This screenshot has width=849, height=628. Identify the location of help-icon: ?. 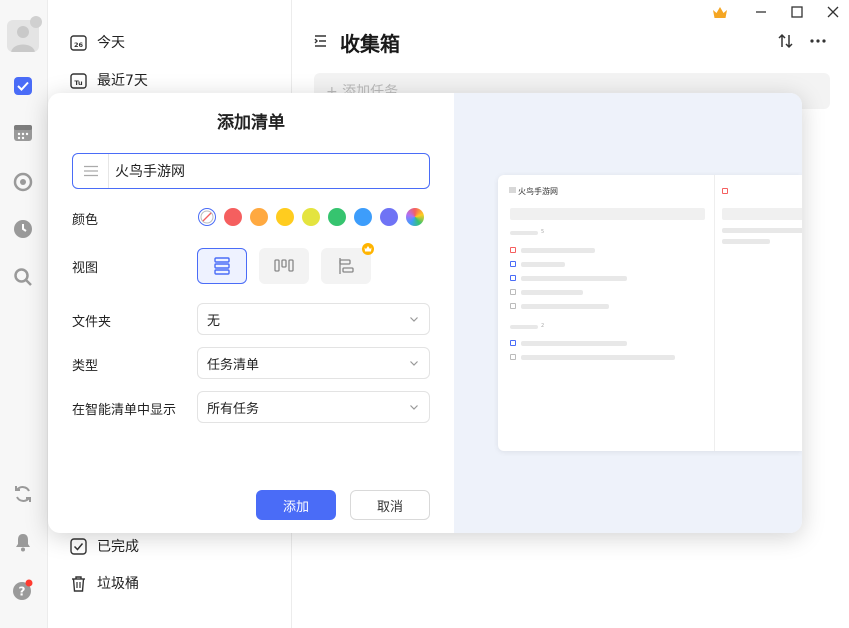
(23, 590).